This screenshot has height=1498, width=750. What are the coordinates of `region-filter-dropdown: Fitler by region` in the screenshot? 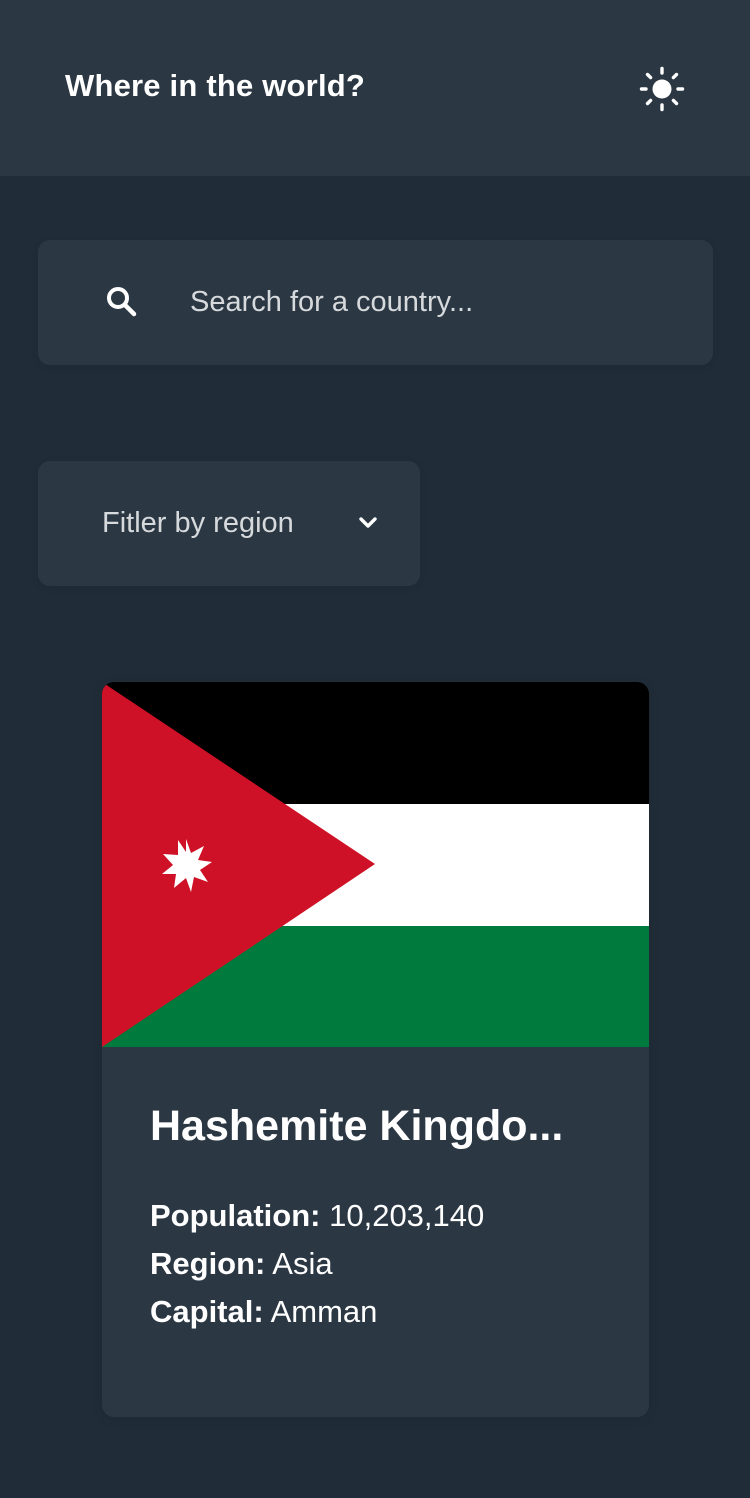 It's located at (229, 523).